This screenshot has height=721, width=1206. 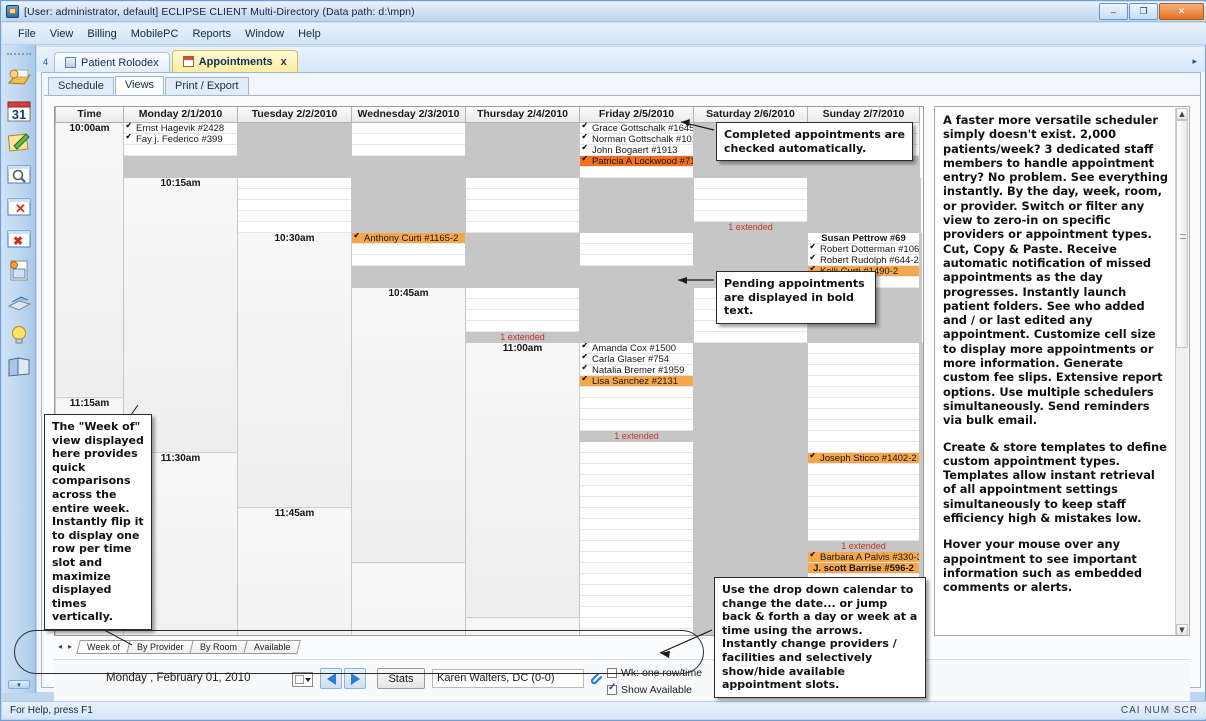 I want to click on appointment-item: Barbara A Palvis #330-3, so click(x=863, y=557).